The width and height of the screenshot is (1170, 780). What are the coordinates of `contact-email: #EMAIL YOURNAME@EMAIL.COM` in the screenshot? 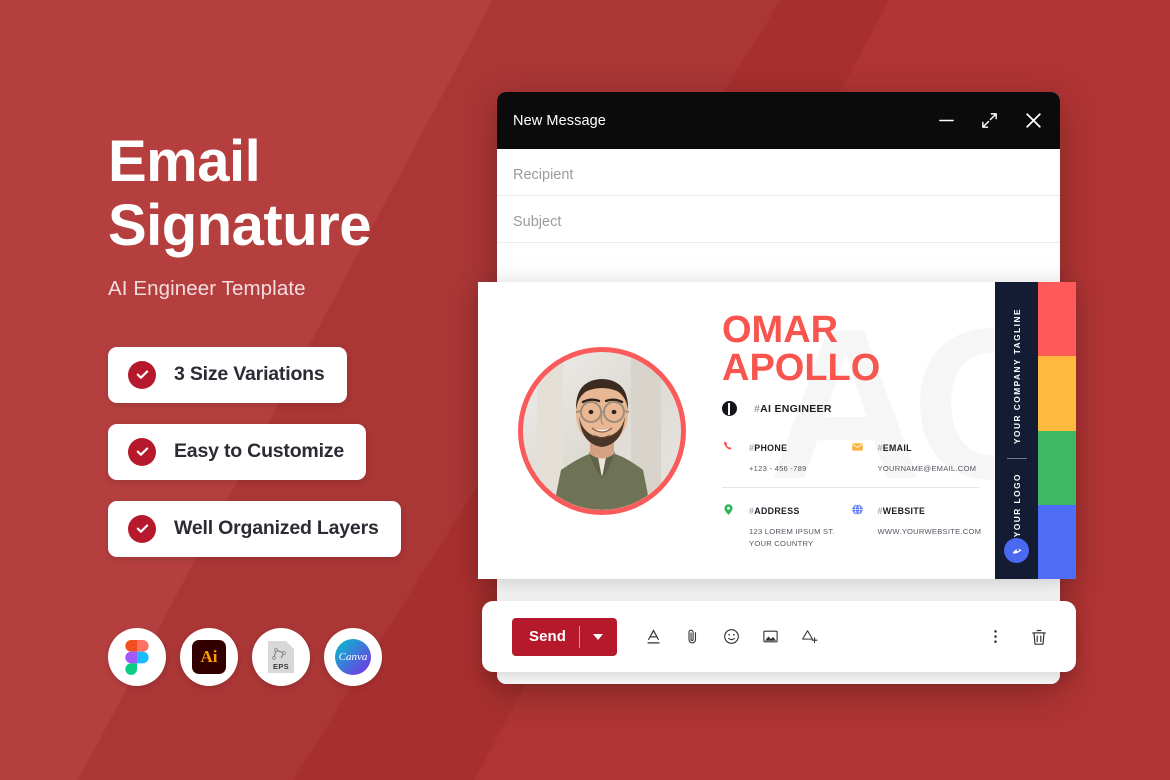 It's located at (915, 456).